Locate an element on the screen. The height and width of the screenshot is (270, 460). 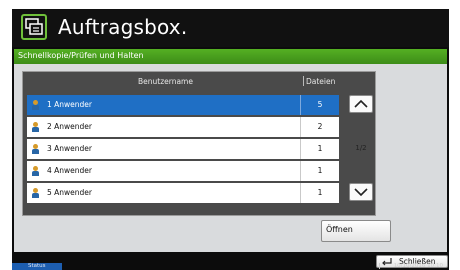
row-file-count: 2 is located at coordinates (320, 126).